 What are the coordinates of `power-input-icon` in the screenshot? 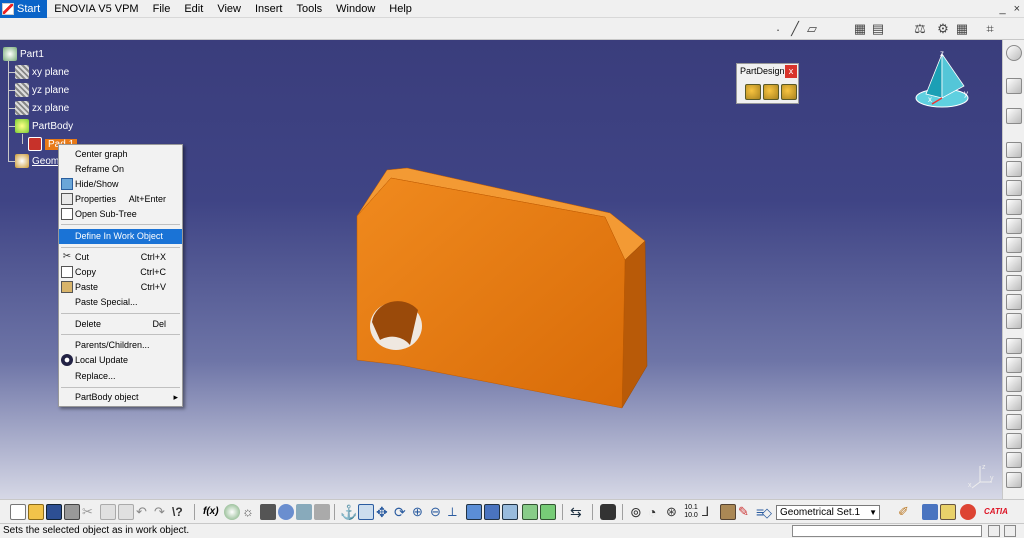 It's located at (994, 531).